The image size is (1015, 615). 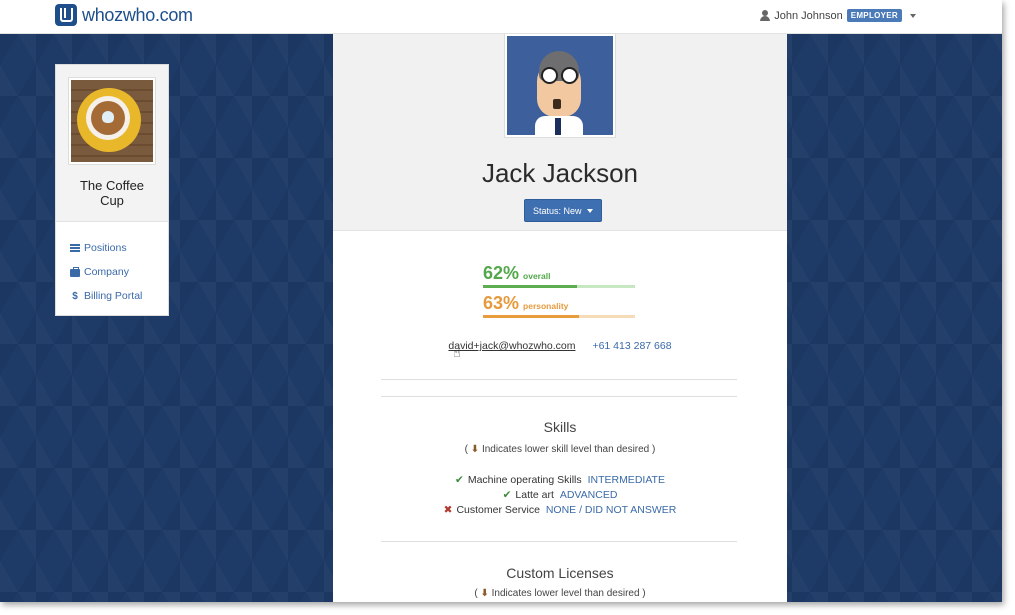 I want to click on avatar-eye-left, so click(x=549, y=75).